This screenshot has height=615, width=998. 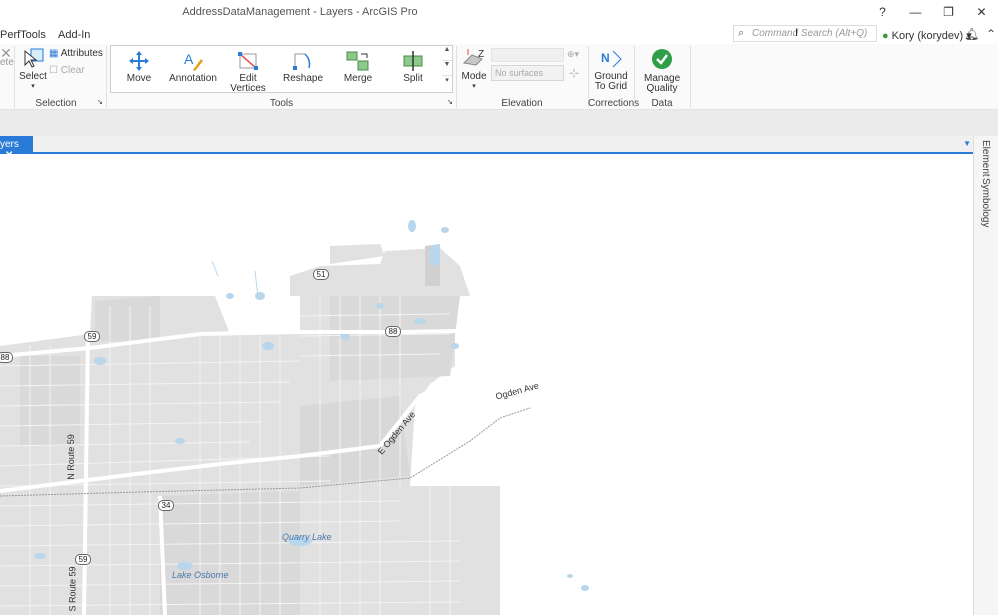 What do you see at coordinates (33, 76) in the screenshot?
I see `select-label: Select` at bounding box center [33, 76].